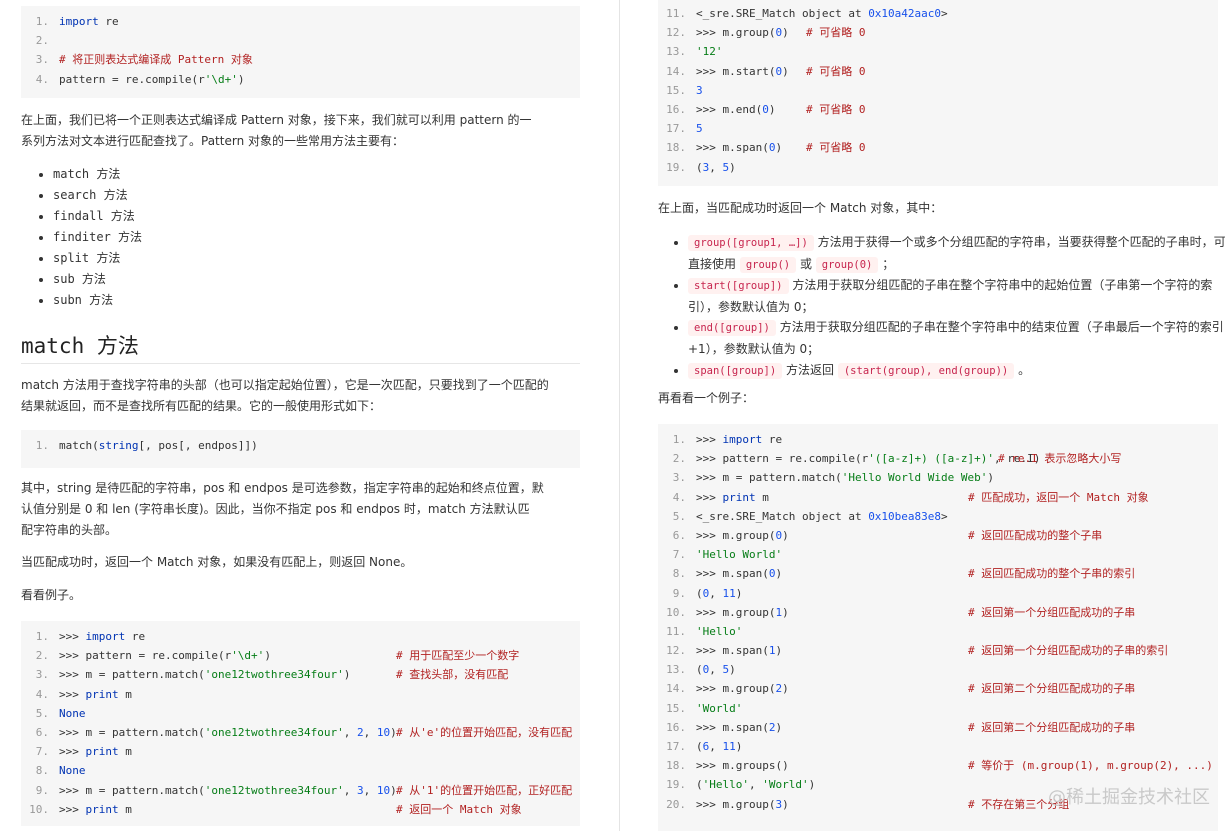 This screenshot has height=831, width=1232. Describe the element at coordinates (676, 746) in the screenshot. I see `line-number: 17.` at that location.